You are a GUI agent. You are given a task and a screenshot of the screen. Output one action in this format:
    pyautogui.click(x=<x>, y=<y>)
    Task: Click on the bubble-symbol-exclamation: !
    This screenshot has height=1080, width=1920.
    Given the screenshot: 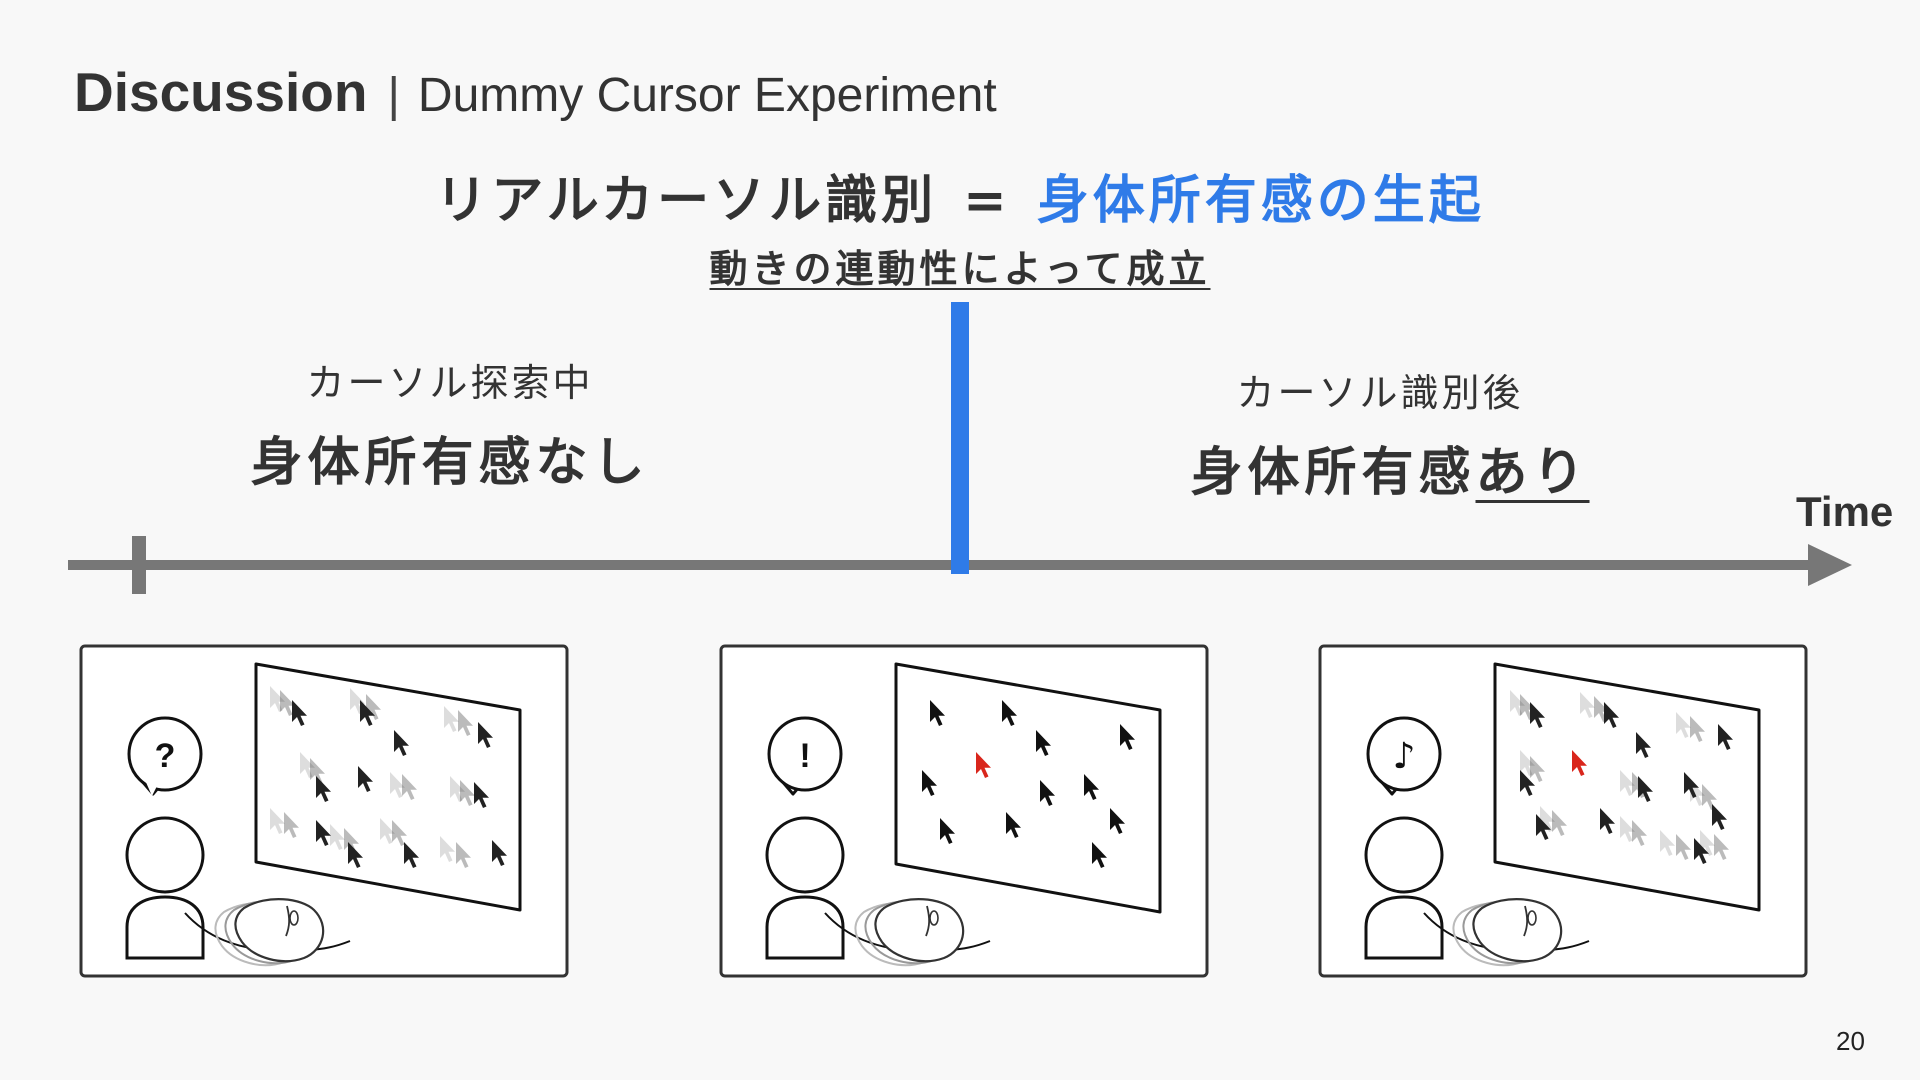 What is the action you would take?
    pyautogui.click(x=804, y=756)
    